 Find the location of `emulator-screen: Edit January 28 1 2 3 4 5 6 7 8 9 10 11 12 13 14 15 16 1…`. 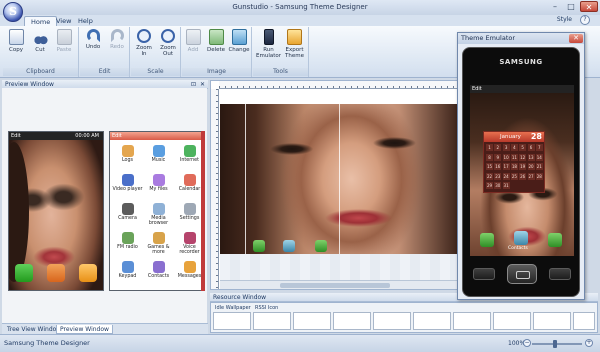

emulator-screen: Edit January 28 1 2 3 4 5 6 7 8 9 10 11 12 13 14 15 16 1… is located at coordinates (522, 170).